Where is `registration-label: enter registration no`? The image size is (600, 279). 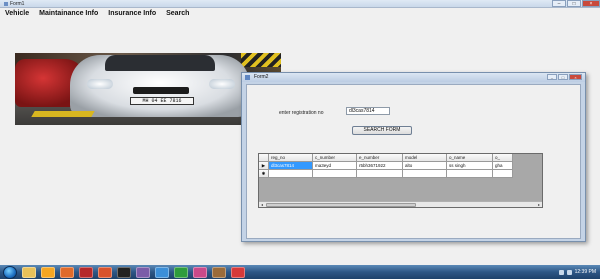 registration-label: enter registration no is located at coordinates (301, 113).